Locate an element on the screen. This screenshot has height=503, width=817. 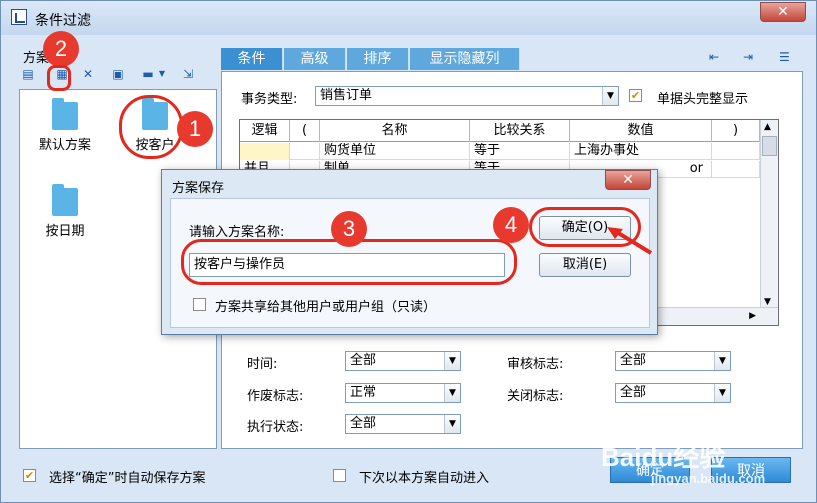
tab-show-hide-columns: 显示隐藏列 is located at coordinates (465, 59).